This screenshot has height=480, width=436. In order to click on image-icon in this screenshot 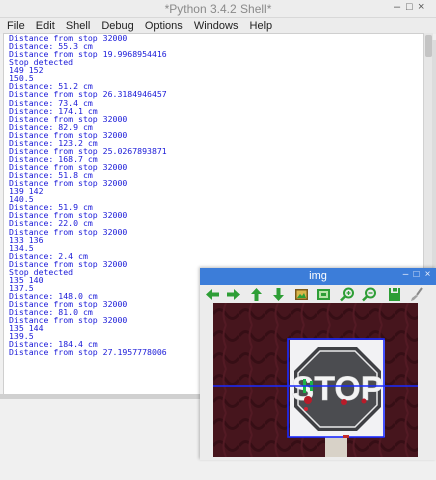, I will do `click(301, 294)`.